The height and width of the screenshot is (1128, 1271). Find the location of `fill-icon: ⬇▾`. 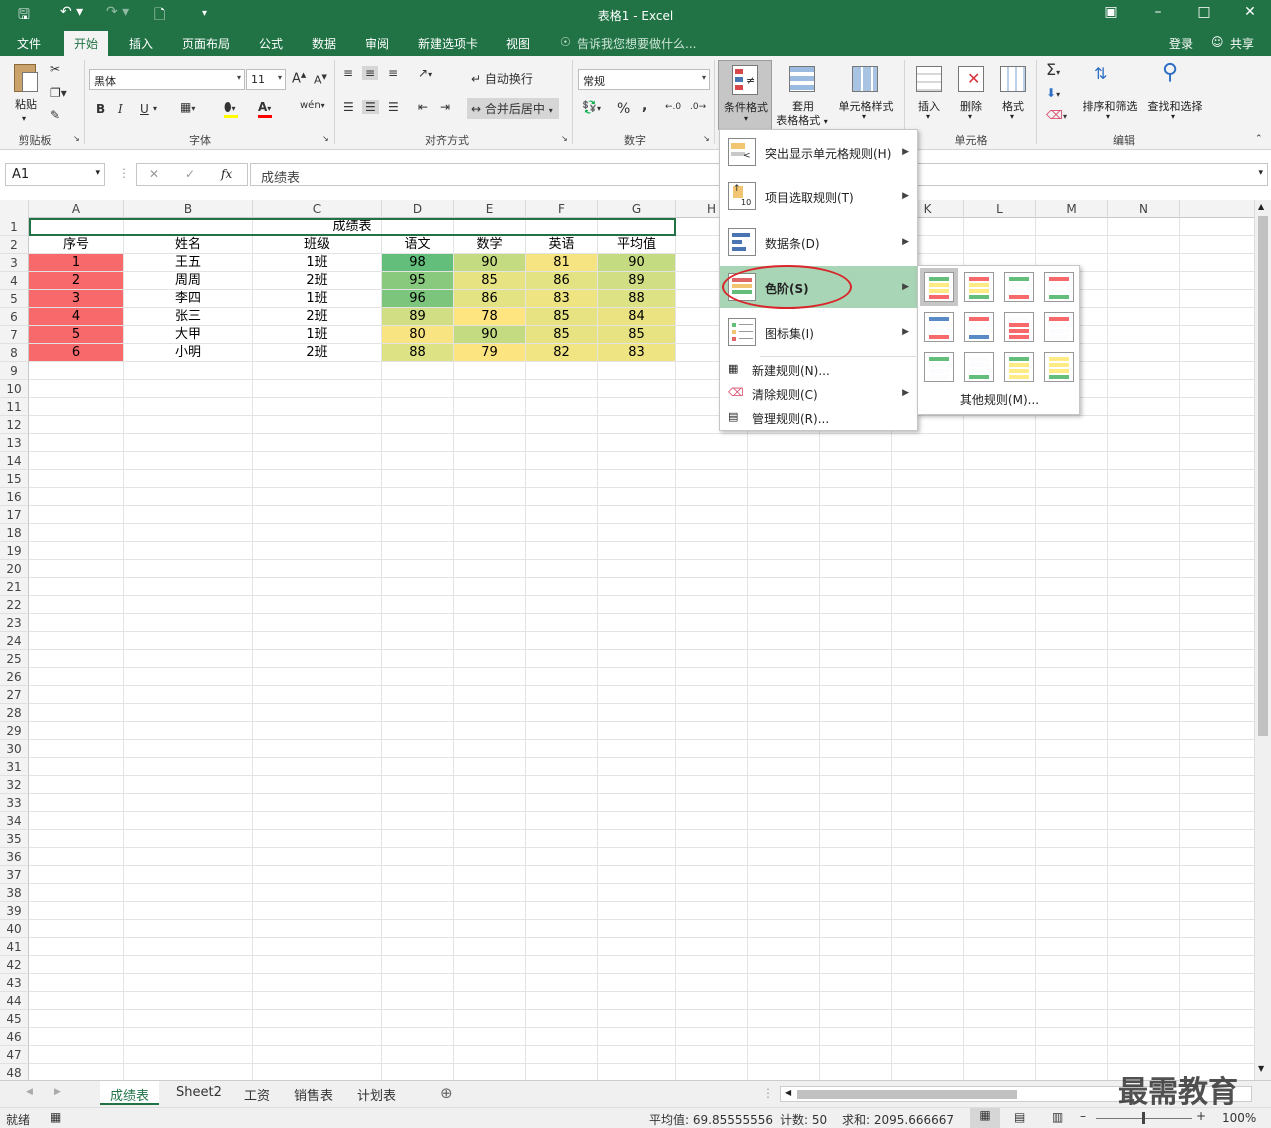

fill-icon: ⬇▾ is located at coordinates (1053, 93).